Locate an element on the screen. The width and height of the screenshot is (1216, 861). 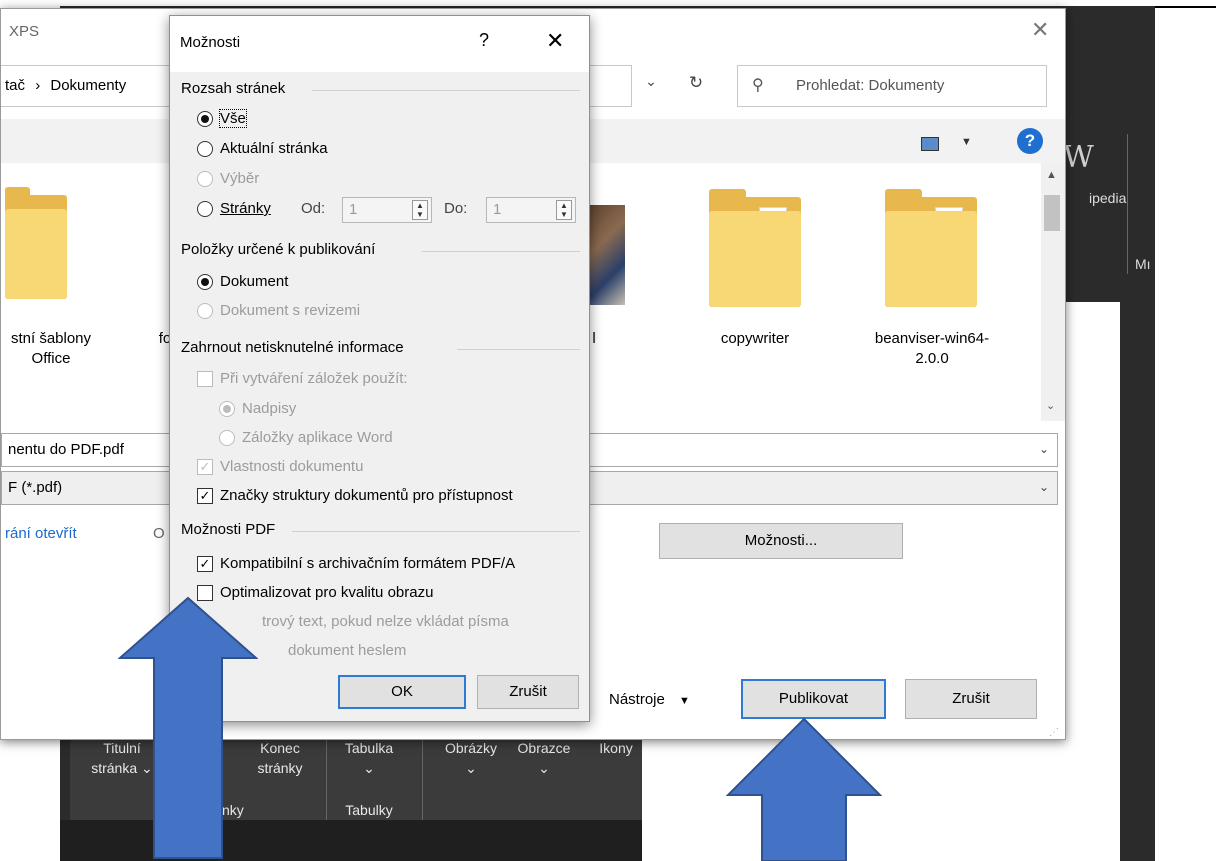
filename-value: nentu do PDF.pdf is located at coordinates (66, 449).